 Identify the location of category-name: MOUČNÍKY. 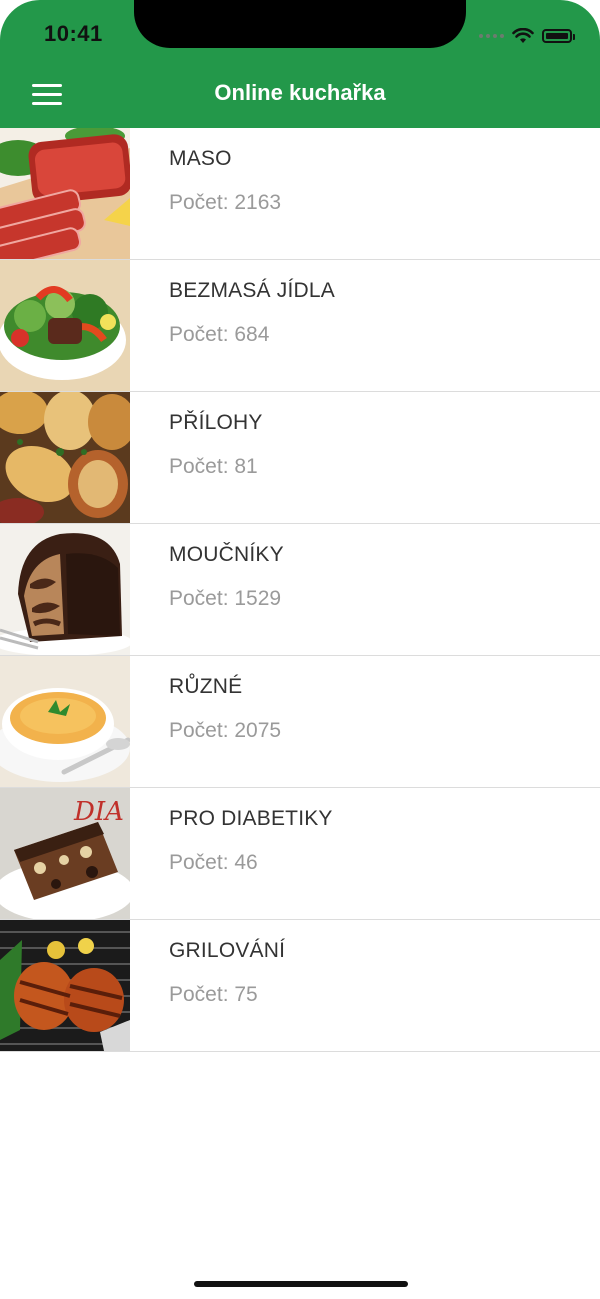
(226, 554).